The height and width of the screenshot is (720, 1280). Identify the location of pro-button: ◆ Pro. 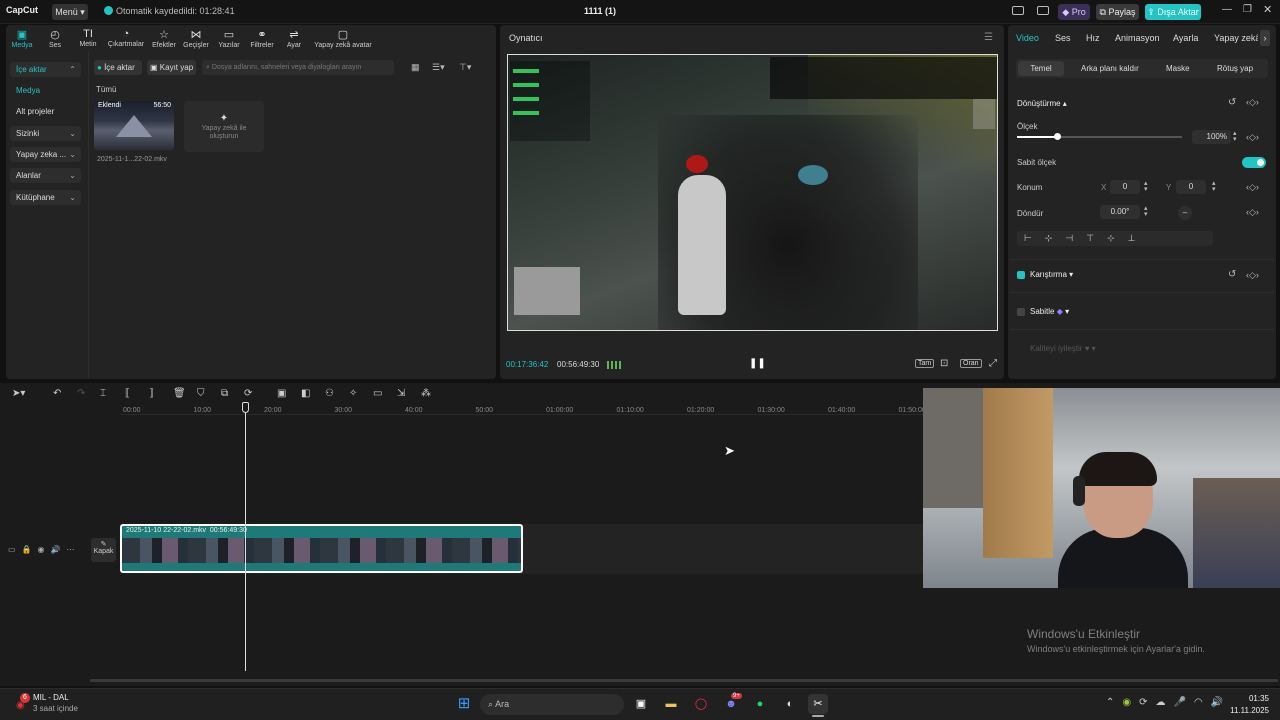
(1074, 12).